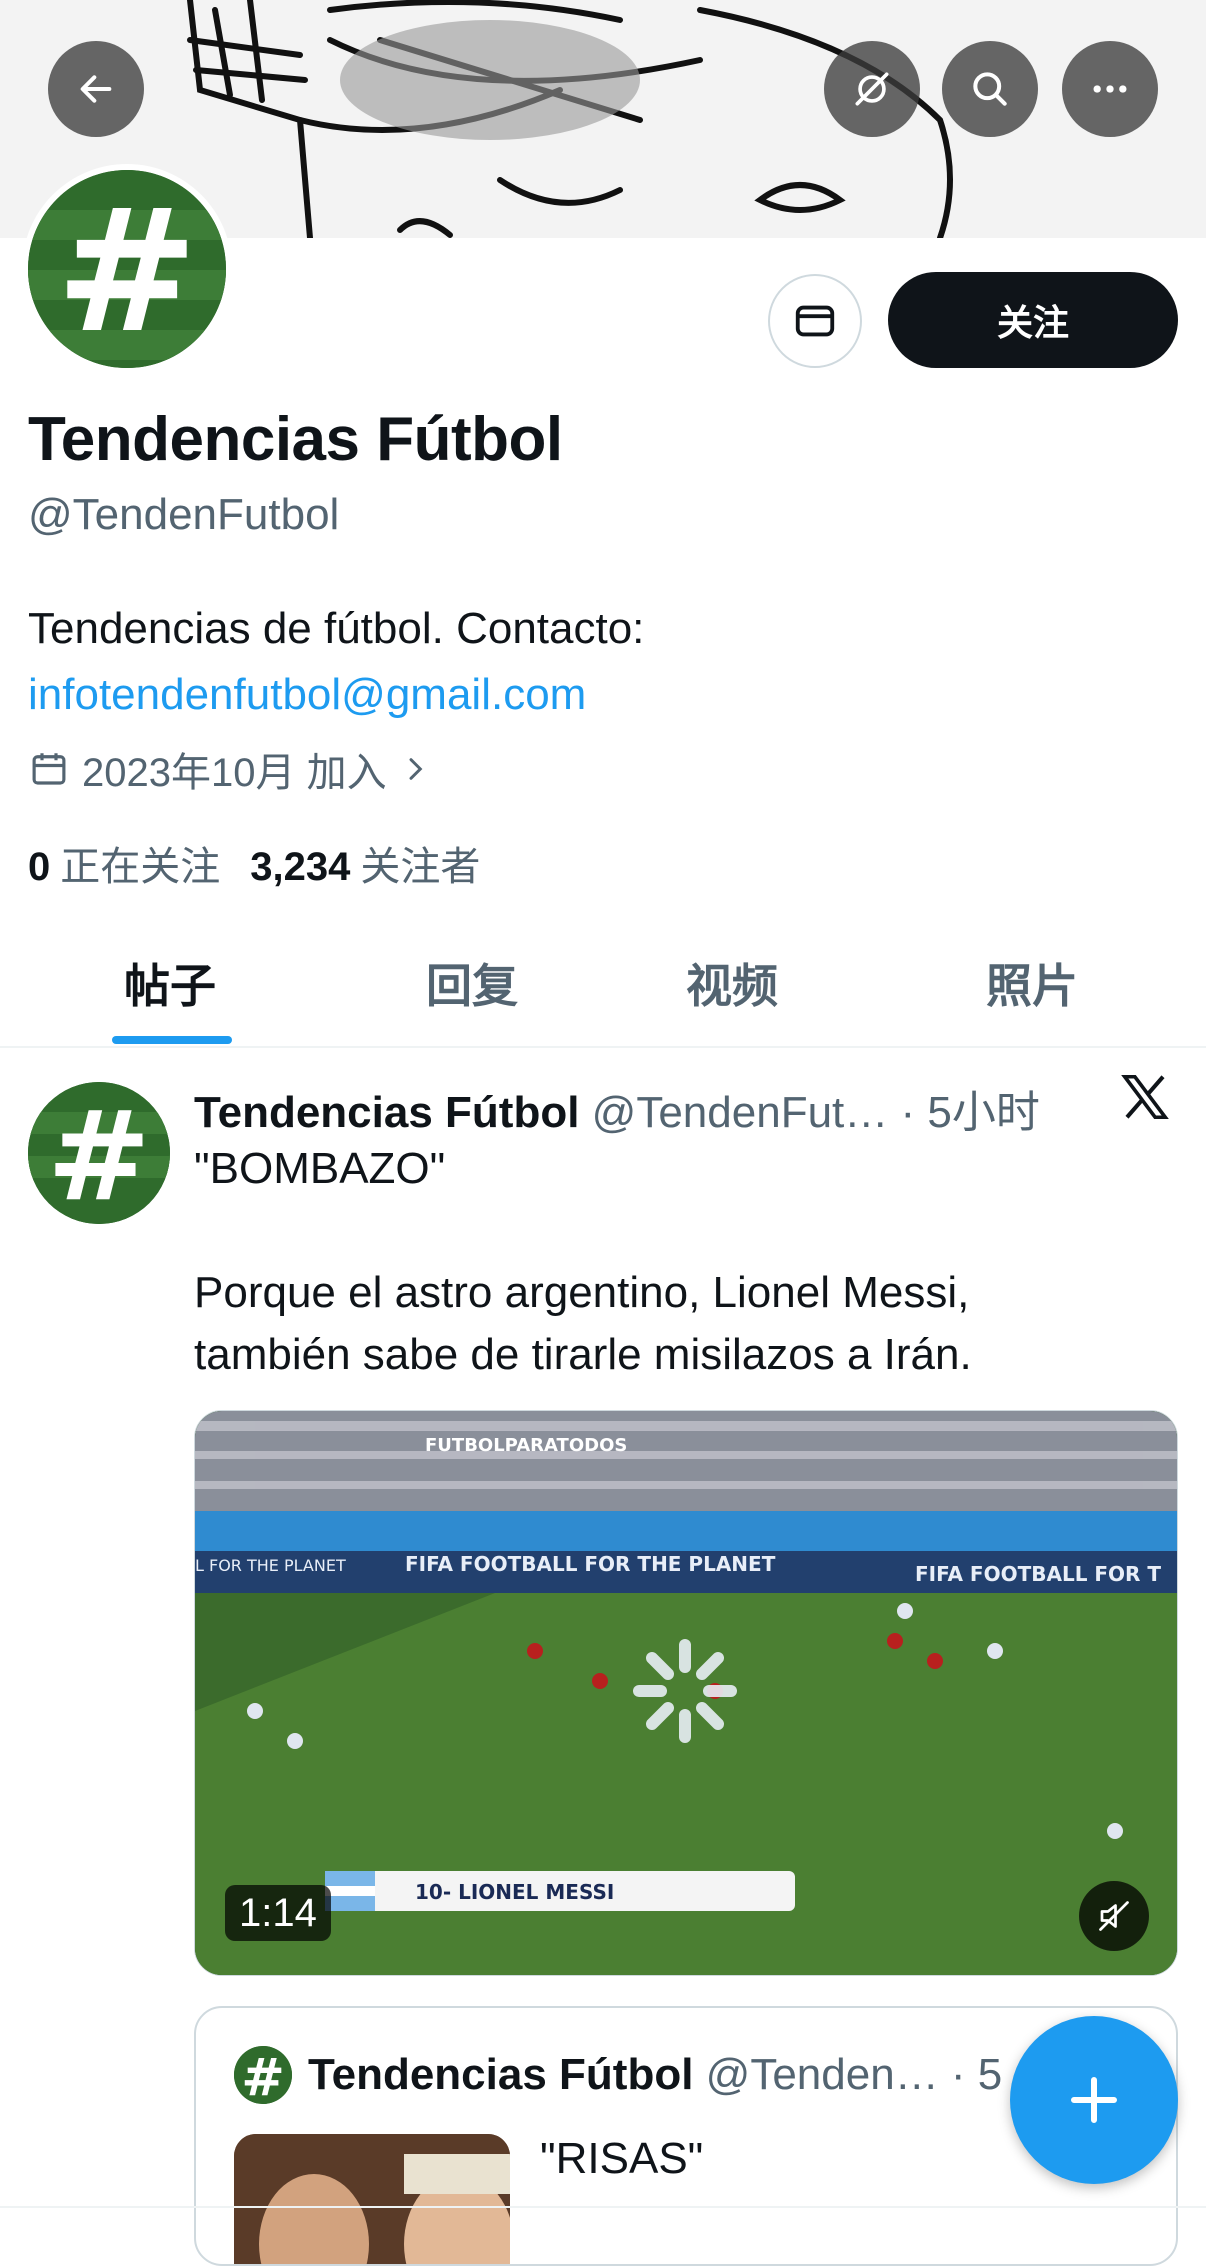  What do you see at coordinates (1032, 983) in the screenshot?
I see `tab-photos: 照片` at bounding box center [1032, 983].